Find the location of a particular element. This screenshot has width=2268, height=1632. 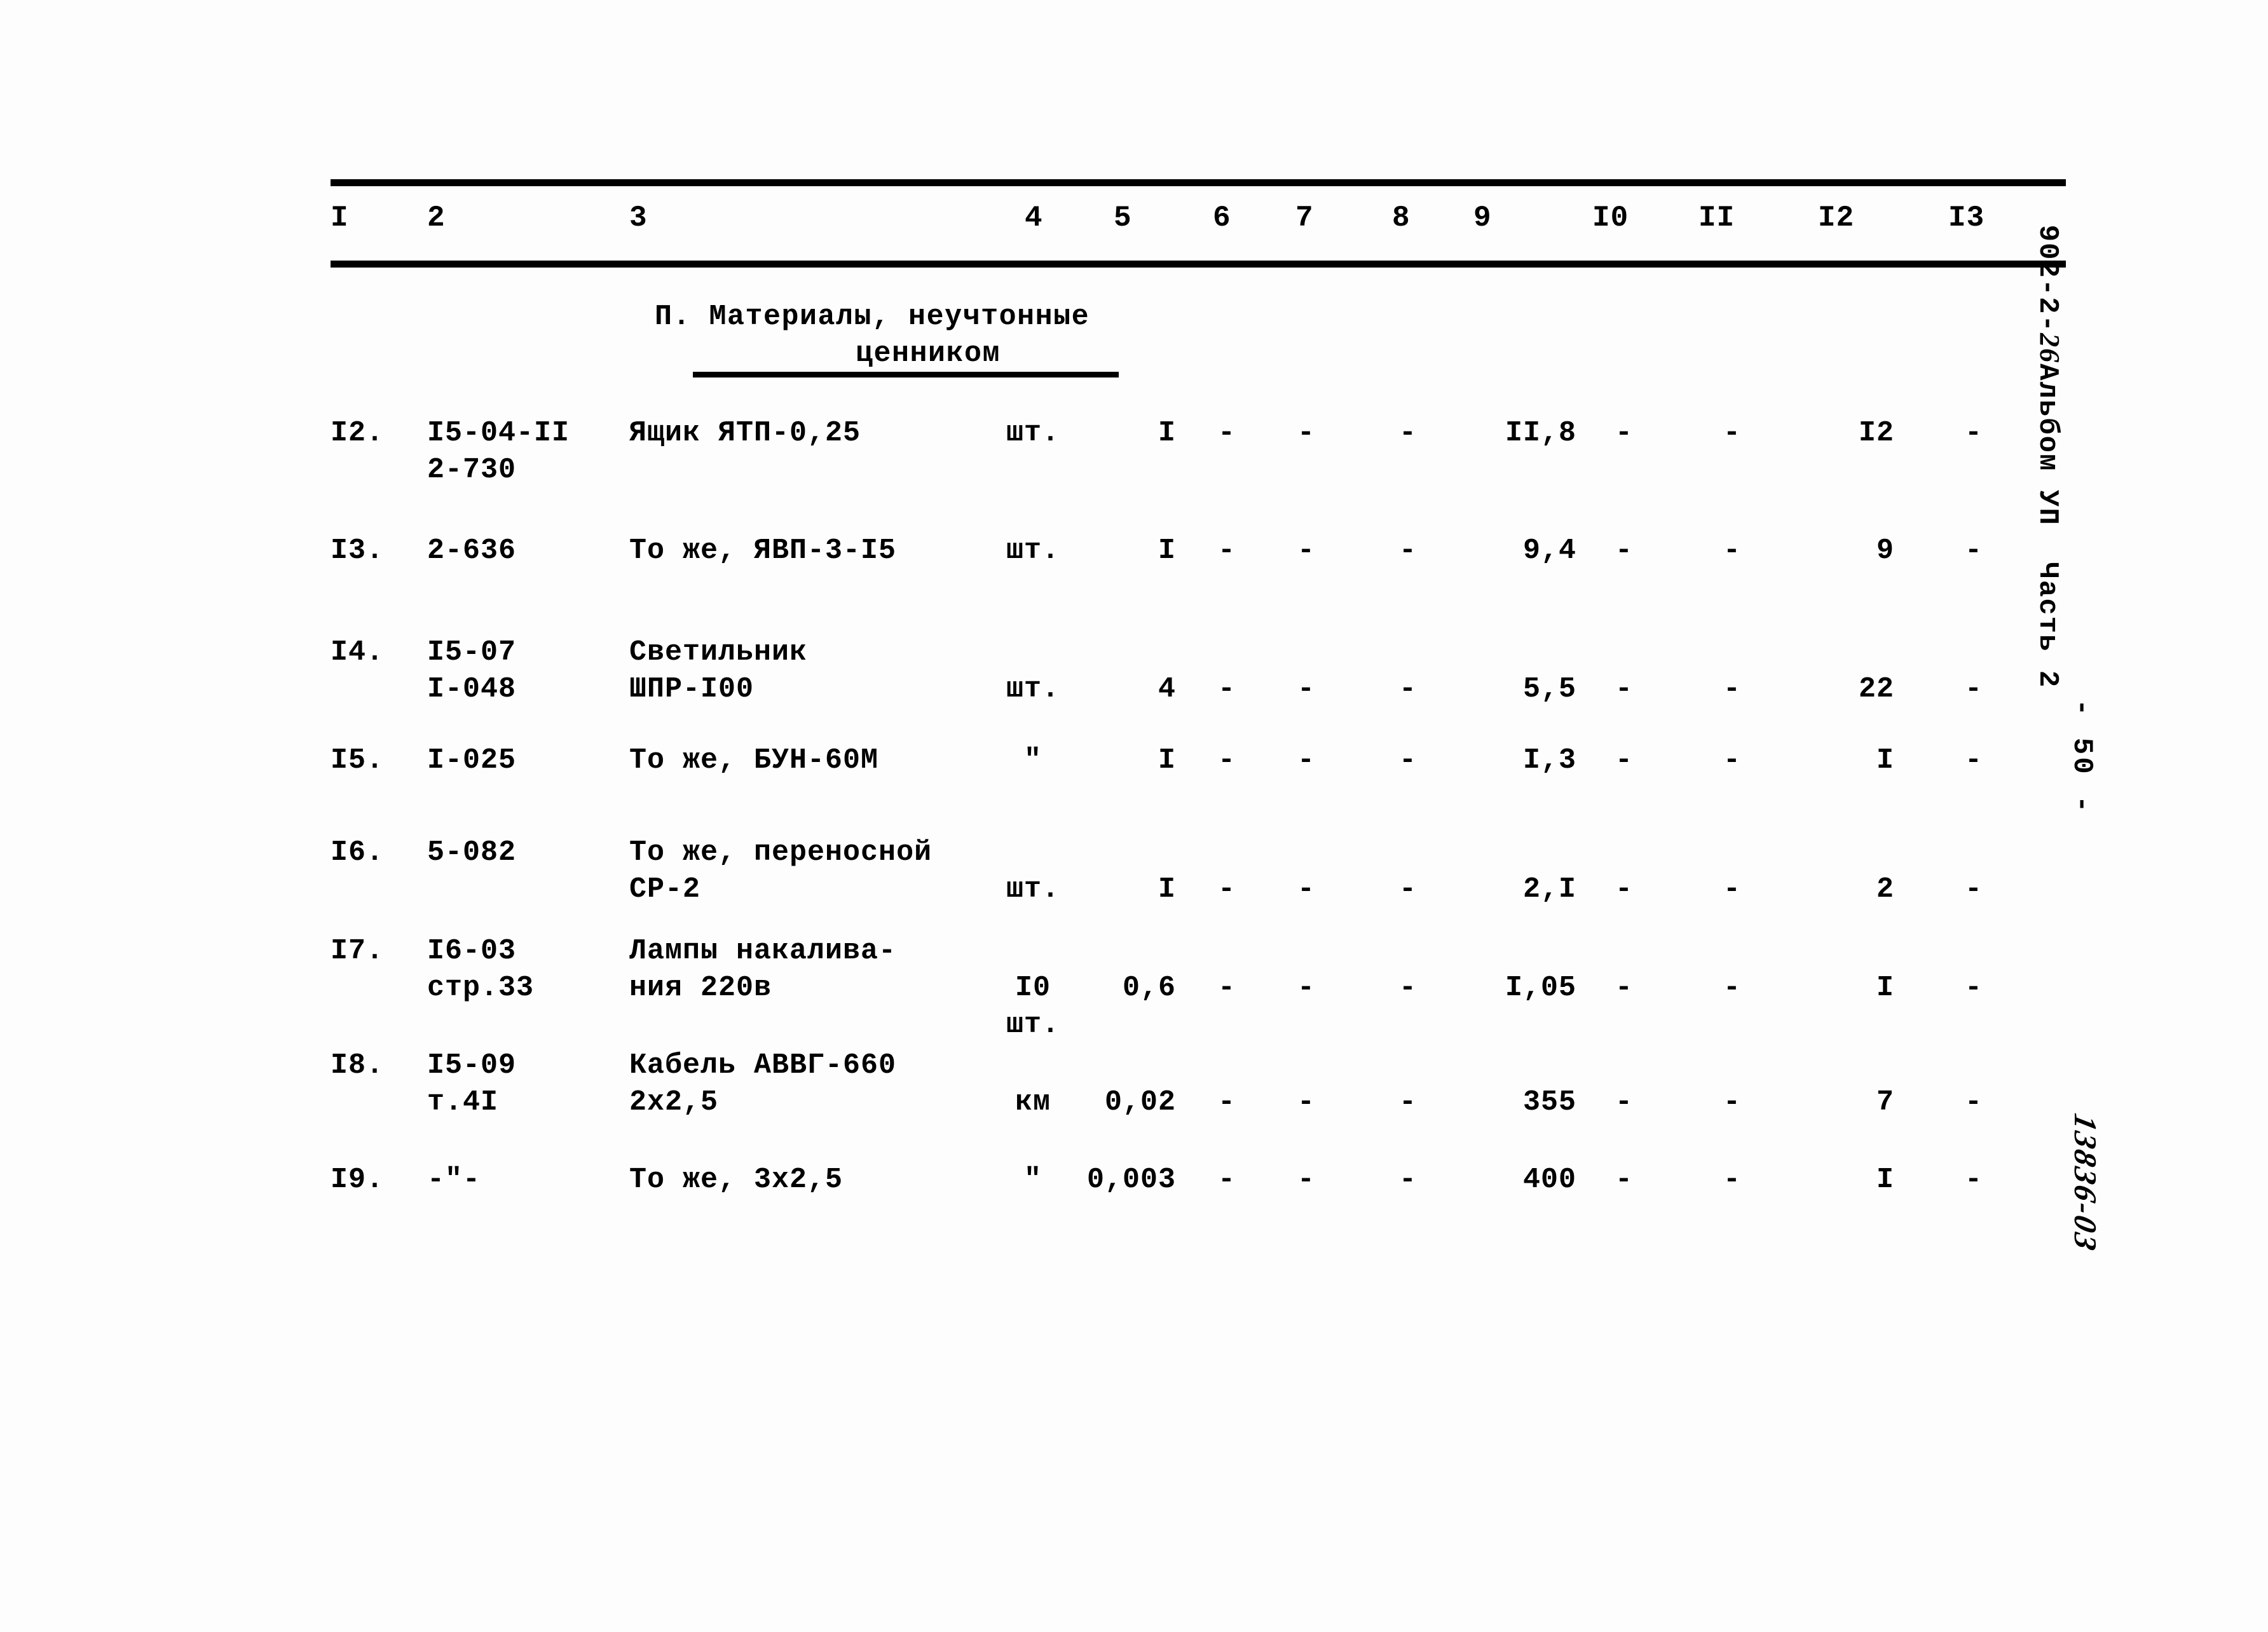

row-col12: 9 is located at coordinates (1885, 550).